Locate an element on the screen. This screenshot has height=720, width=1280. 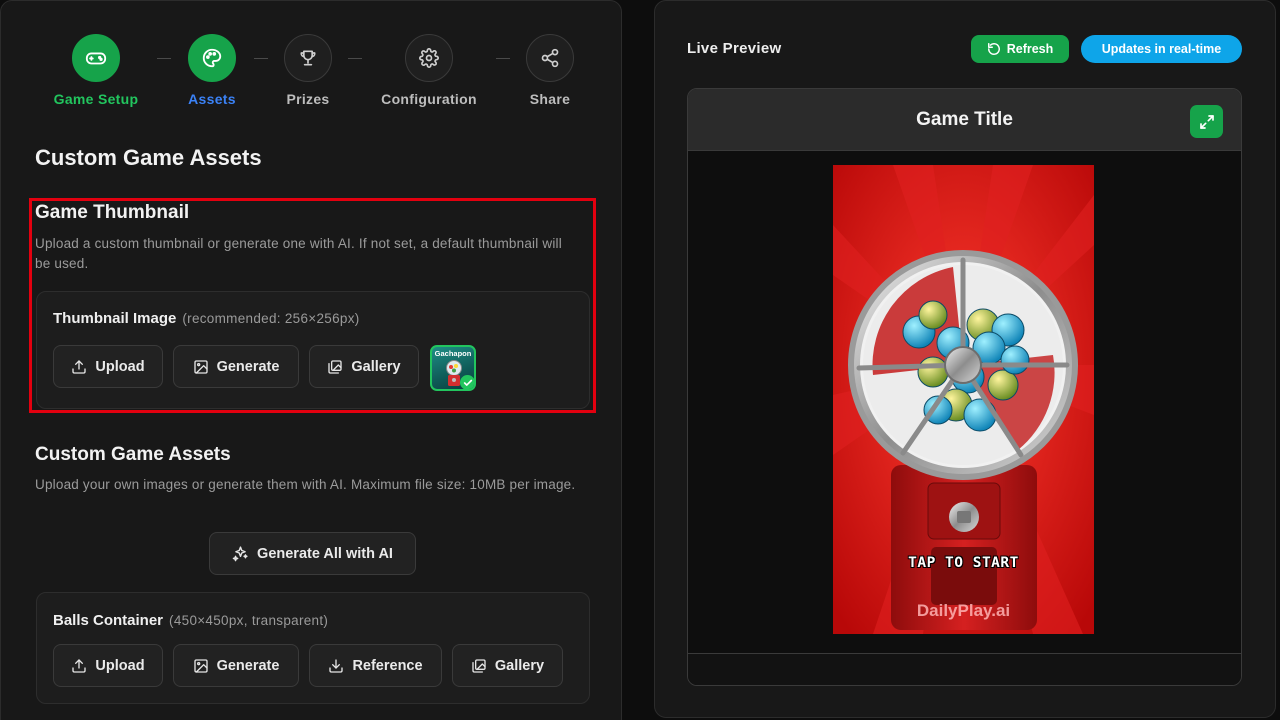
expand-button is located at coordinates (1206, 121).